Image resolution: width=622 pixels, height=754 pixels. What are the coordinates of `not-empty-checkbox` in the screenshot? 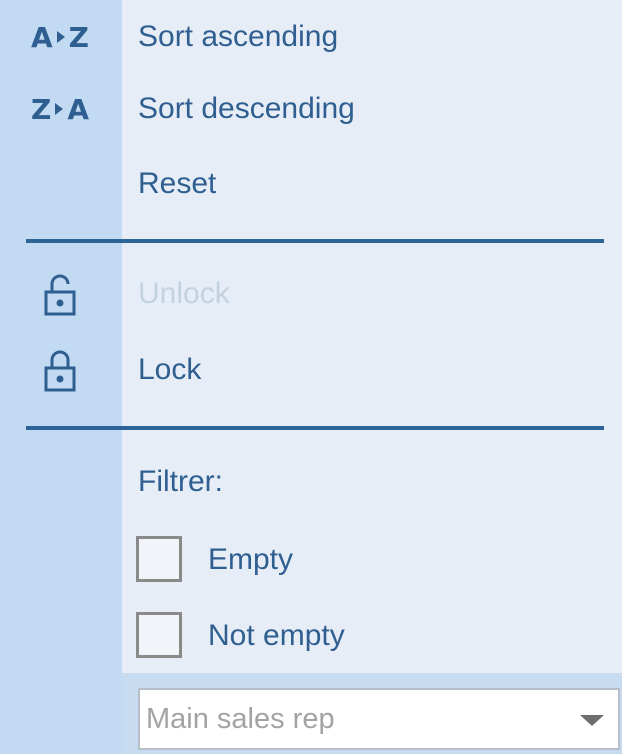 It's located at (159, 635).